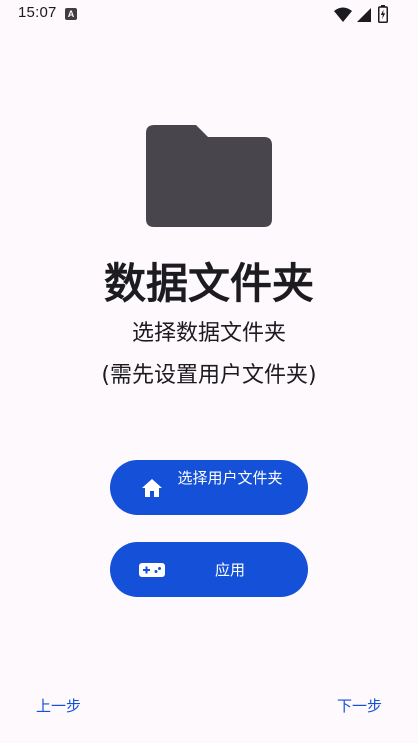 Image resolution: width=418 pixels, height=743 pixels. What do you see at coordinates (152, 488) in the screenshot?
I see `home-icon` at bounding box center [152, 488].